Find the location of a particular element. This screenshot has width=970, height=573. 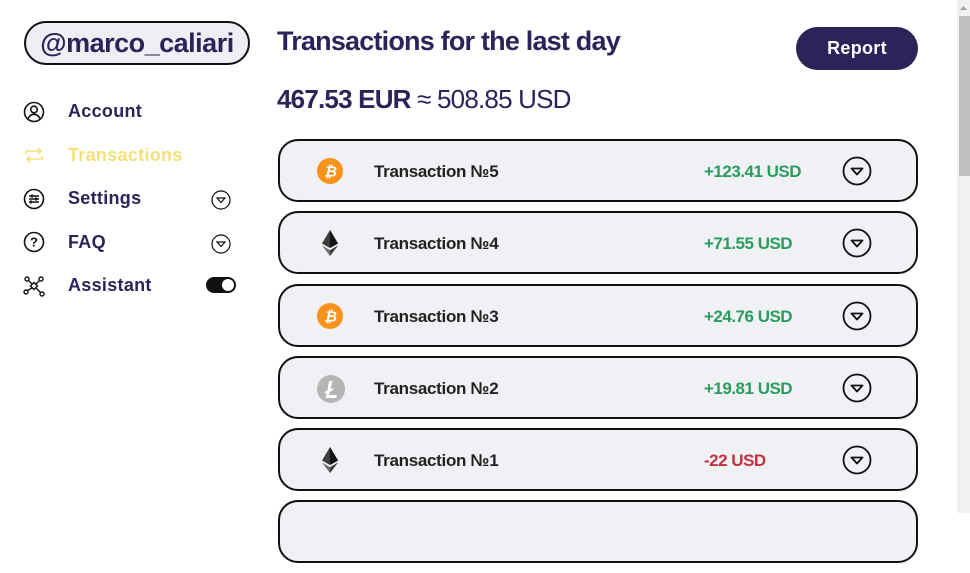

scrollbar is located at coordinates (963, 256).